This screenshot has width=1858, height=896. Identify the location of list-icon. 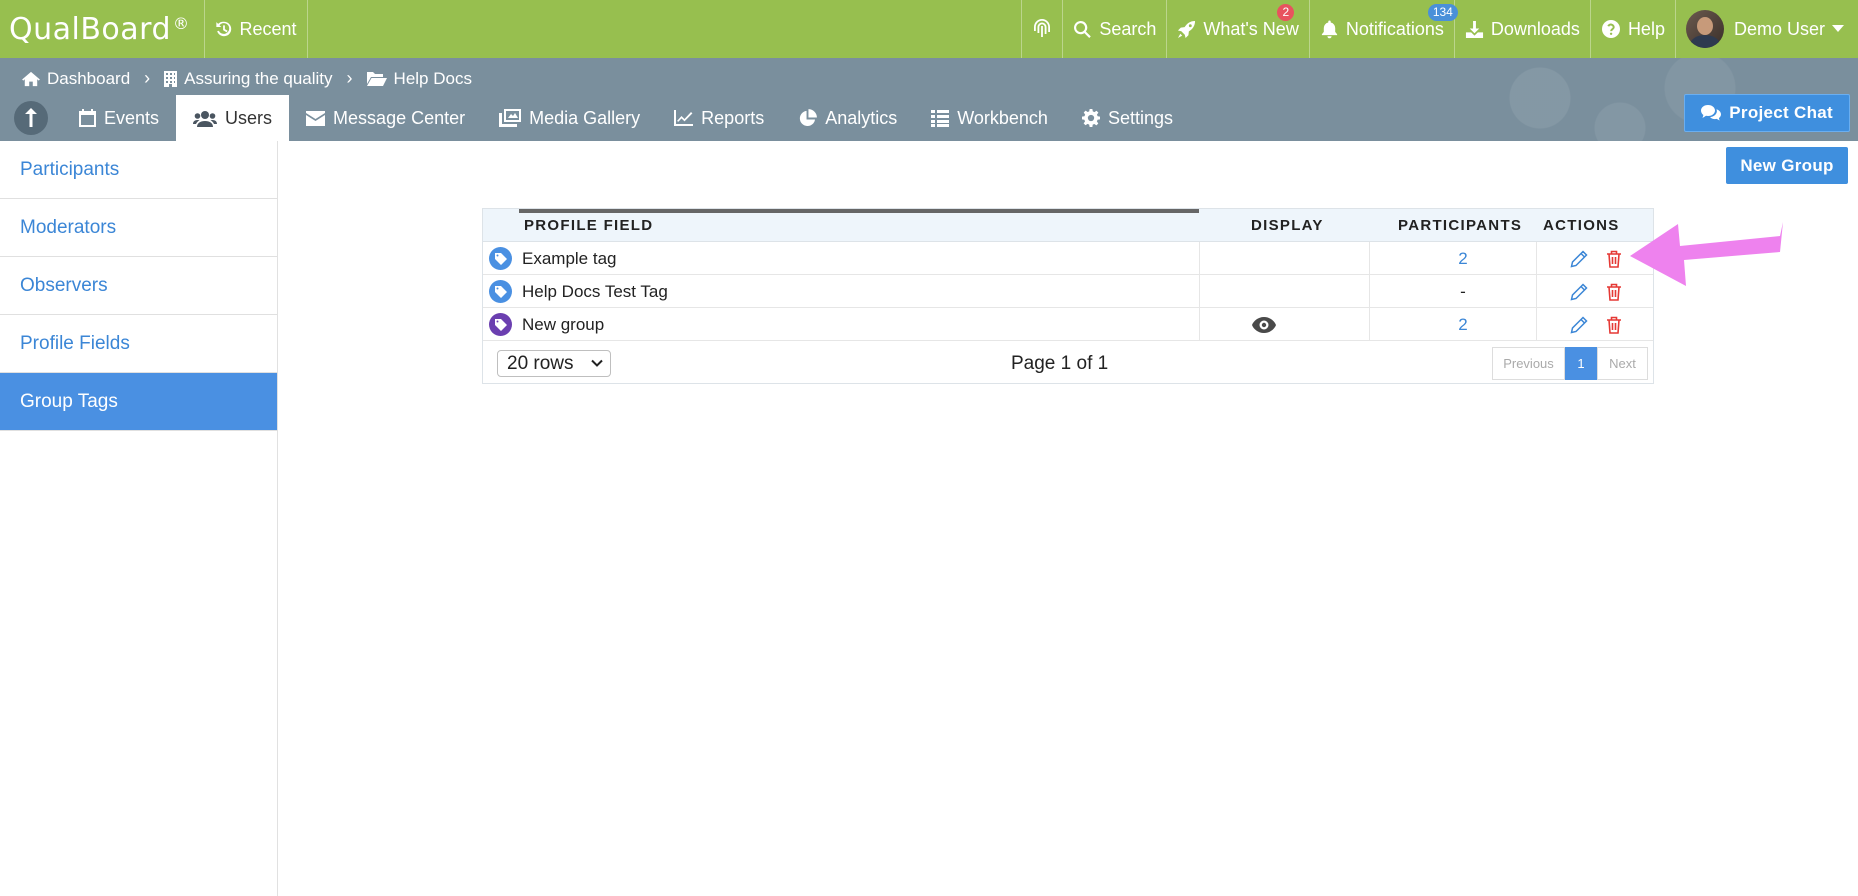
(940, 118).